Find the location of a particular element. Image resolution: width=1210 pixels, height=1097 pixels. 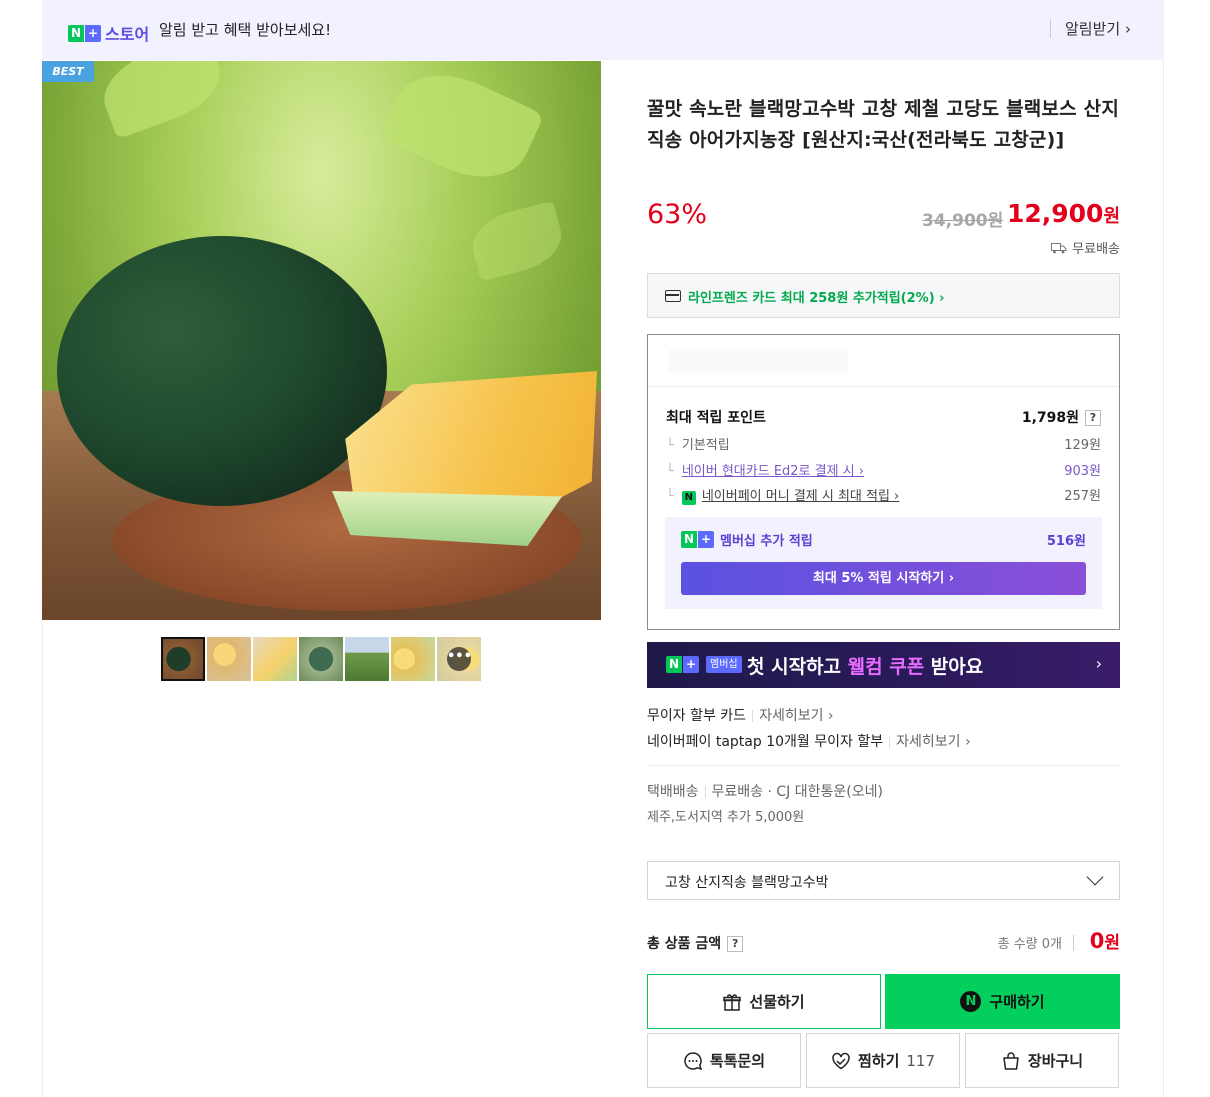

points-row-npay: └ N 네이버페이 머니 결제 시 최대 적립 › 257원 is located at coordinates (883, 497).